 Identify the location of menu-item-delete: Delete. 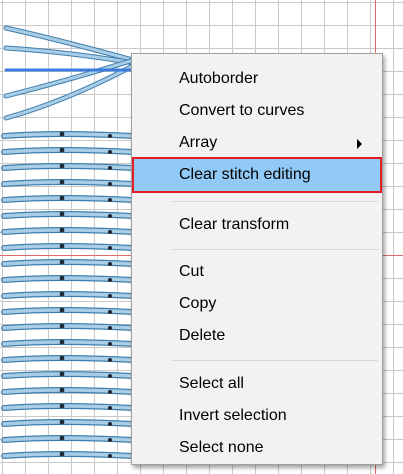
(257, 336).